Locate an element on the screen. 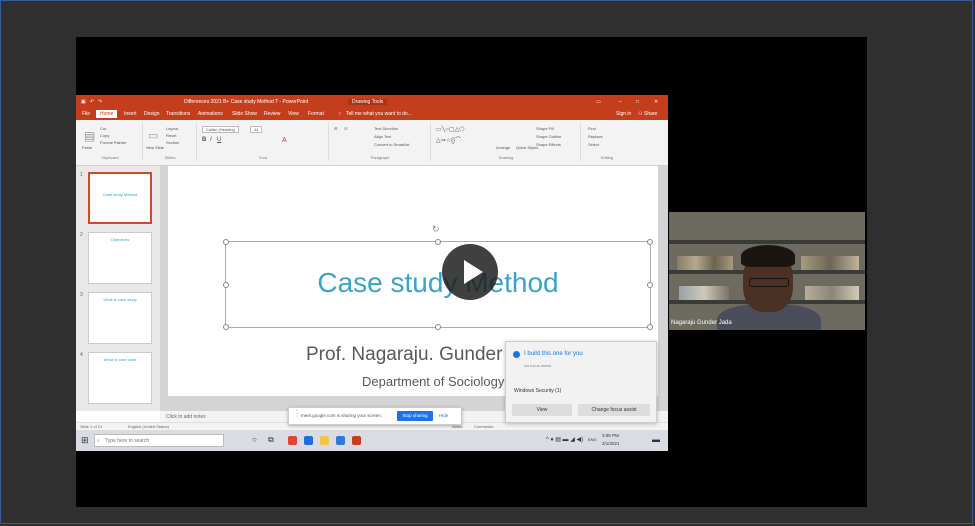 The width and height of the screenshot is (975, 526). share-icon: ⚇ is located at coordinates (640, 114).